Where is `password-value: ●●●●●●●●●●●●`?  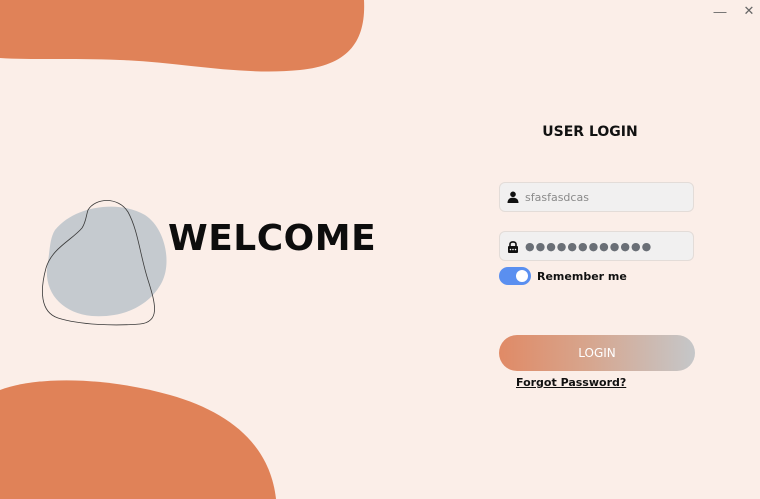 password-value: ●●●●●●●●●●●● is located at coordinates (589, 246).